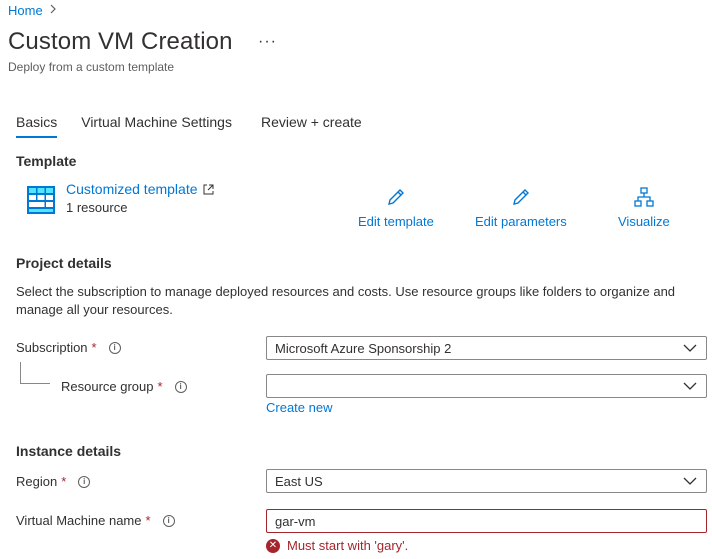 The image size is (712, 559). I want to click on more-options-icon: ···, so click(267, 42).